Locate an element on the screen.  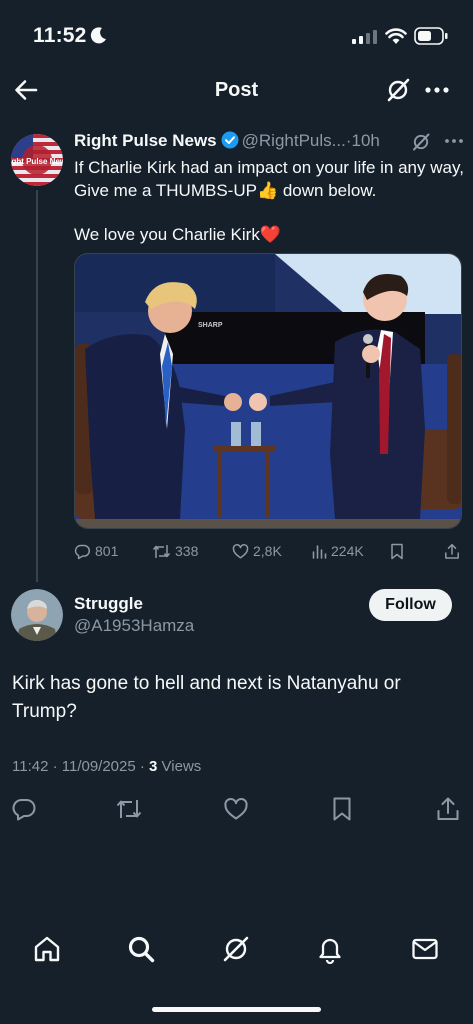
notifications-icon is located at coordinates (330, 951).